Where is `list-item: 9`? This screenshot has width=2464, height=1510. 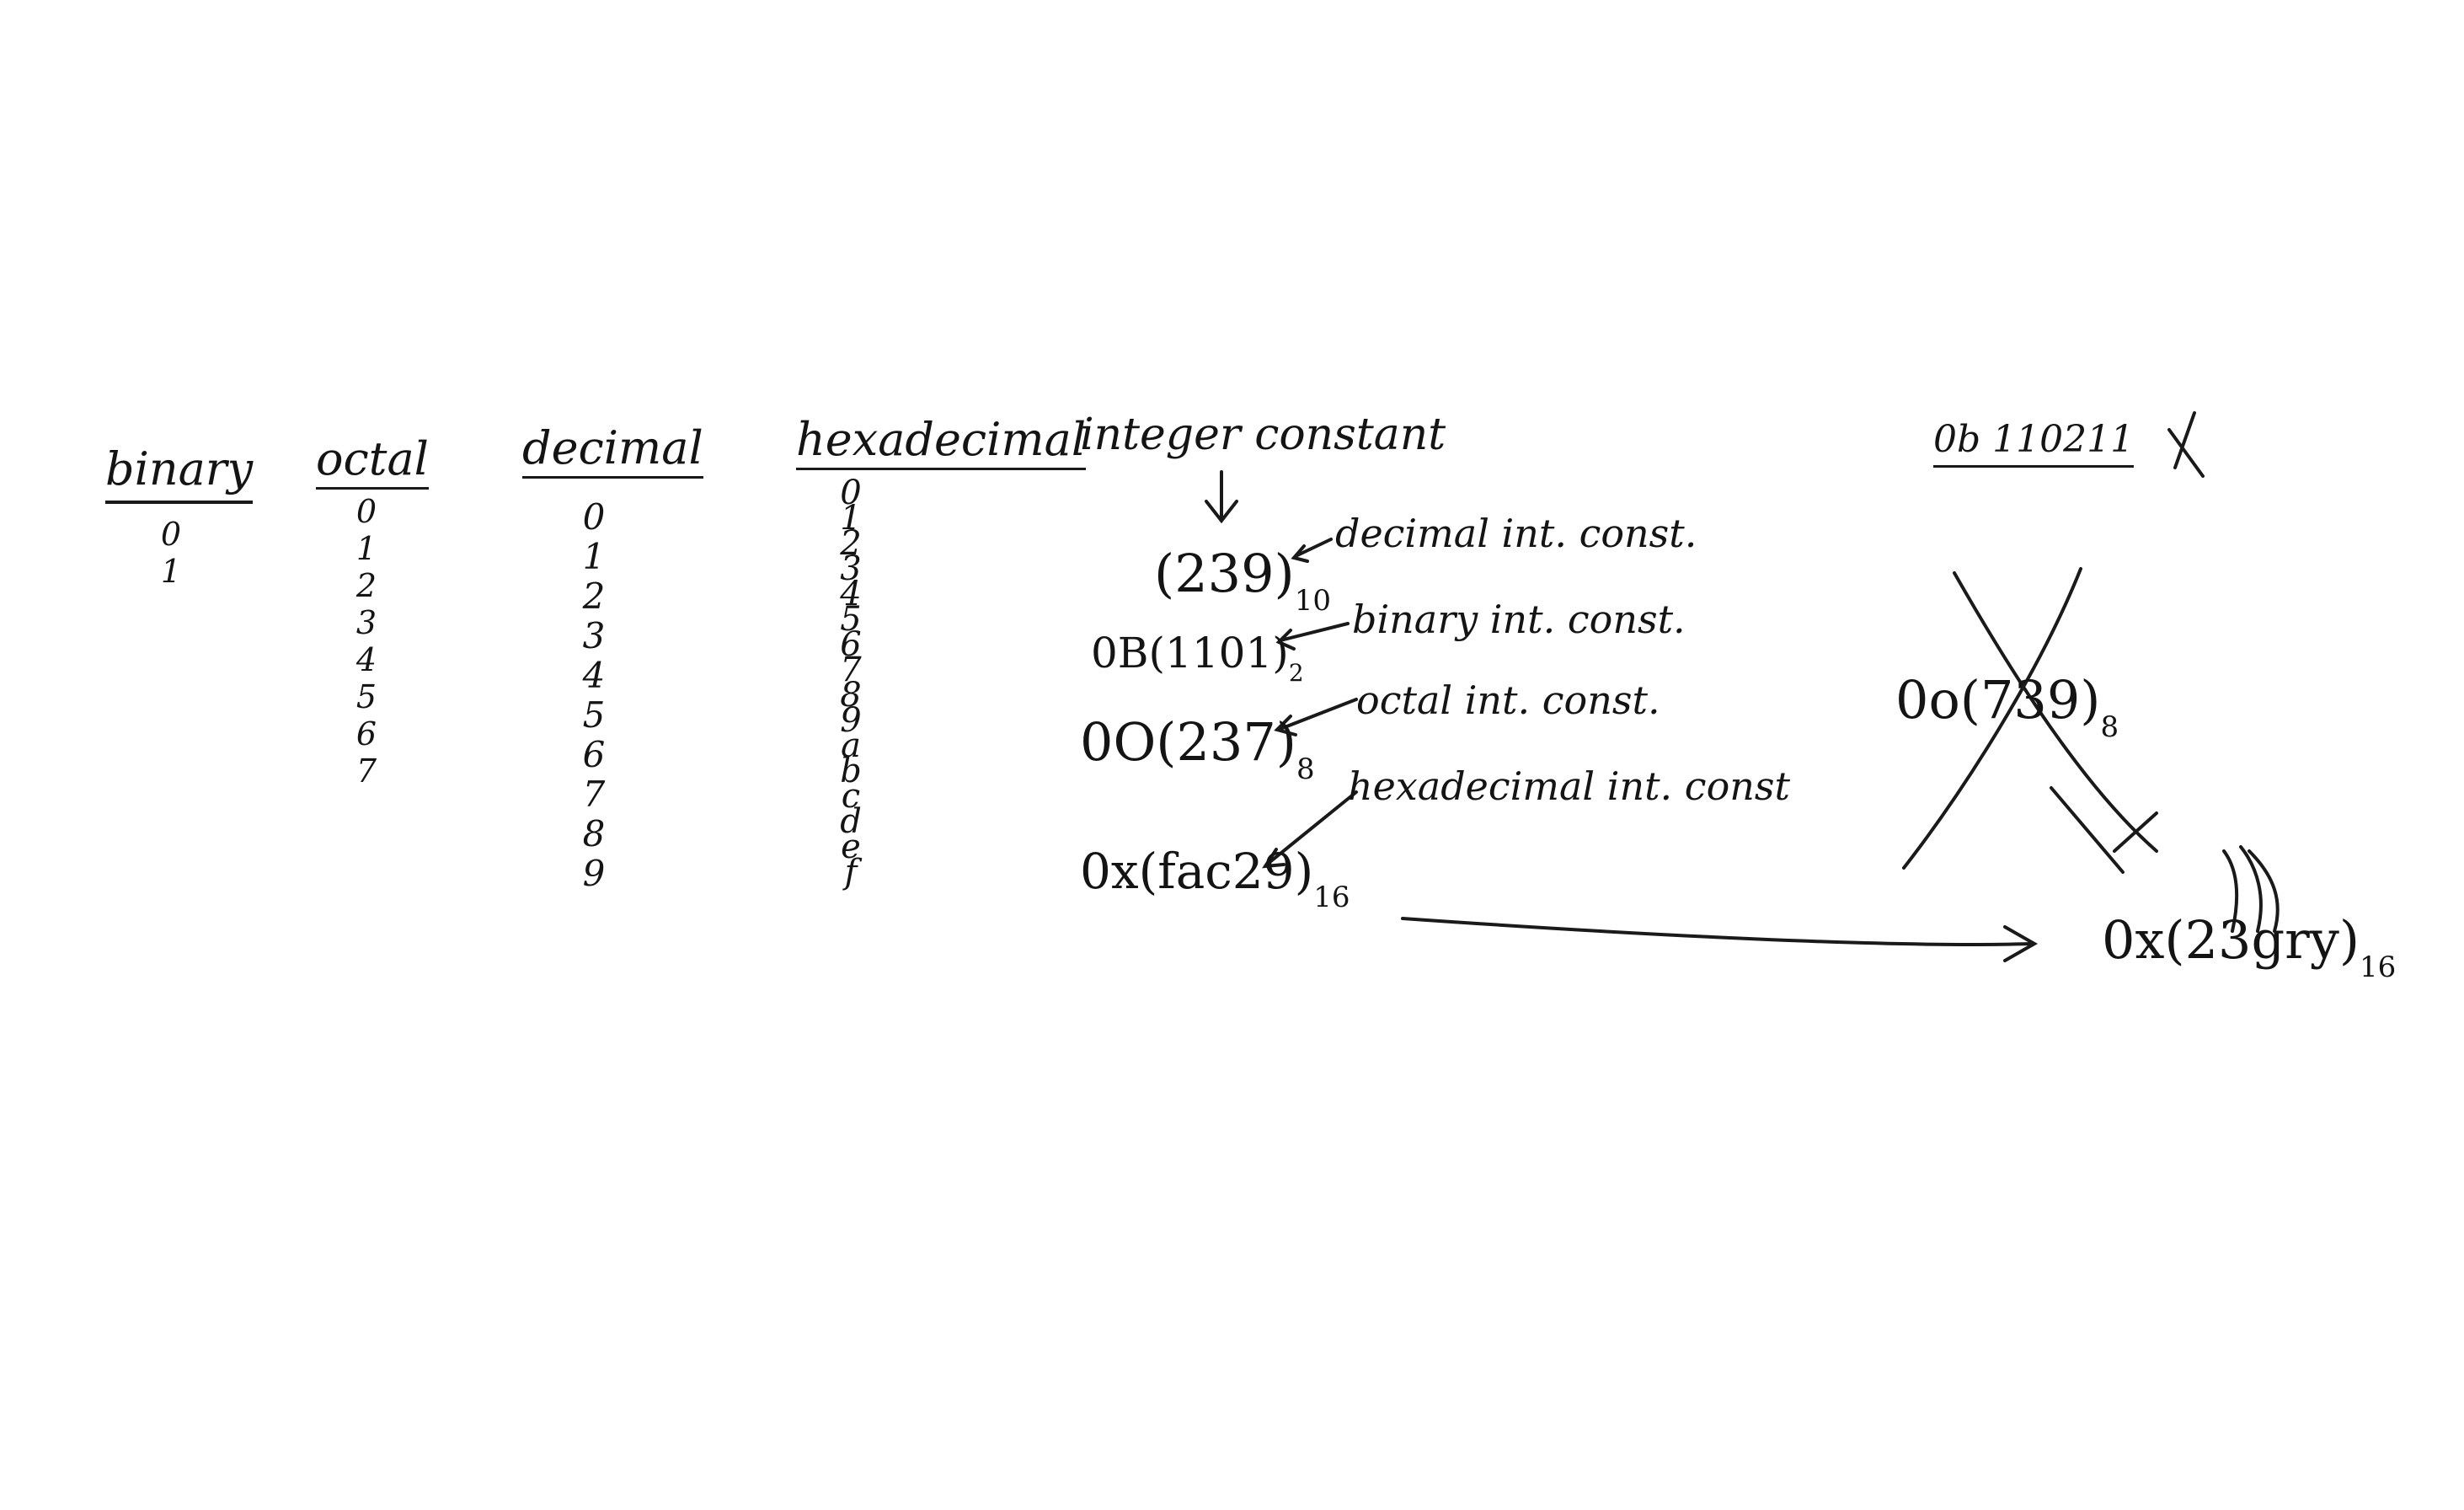 list-item: 9 is located at coordinates (594, 873).